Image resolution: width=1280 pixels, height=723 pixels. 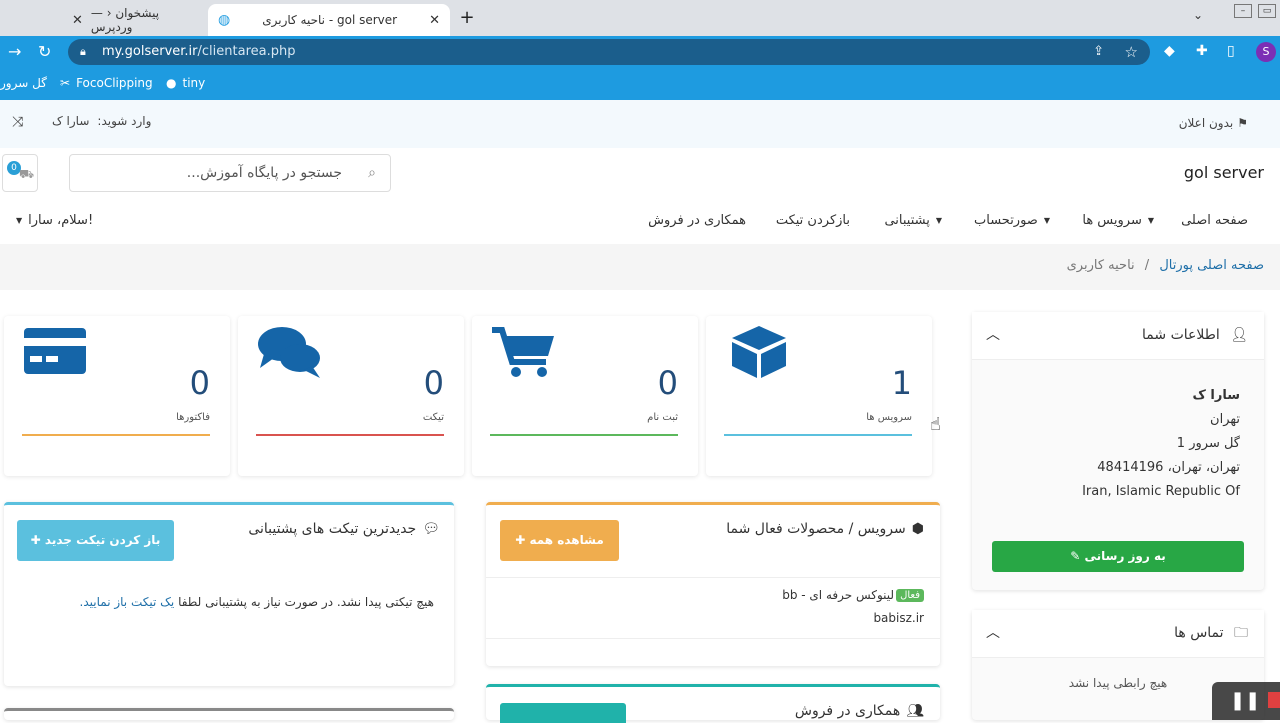 What do you see at coordinates (1213, 123) in the screenshot?
I see `notifications-link: بدون اعلان ⚑` at bounding box center [1213, 123].